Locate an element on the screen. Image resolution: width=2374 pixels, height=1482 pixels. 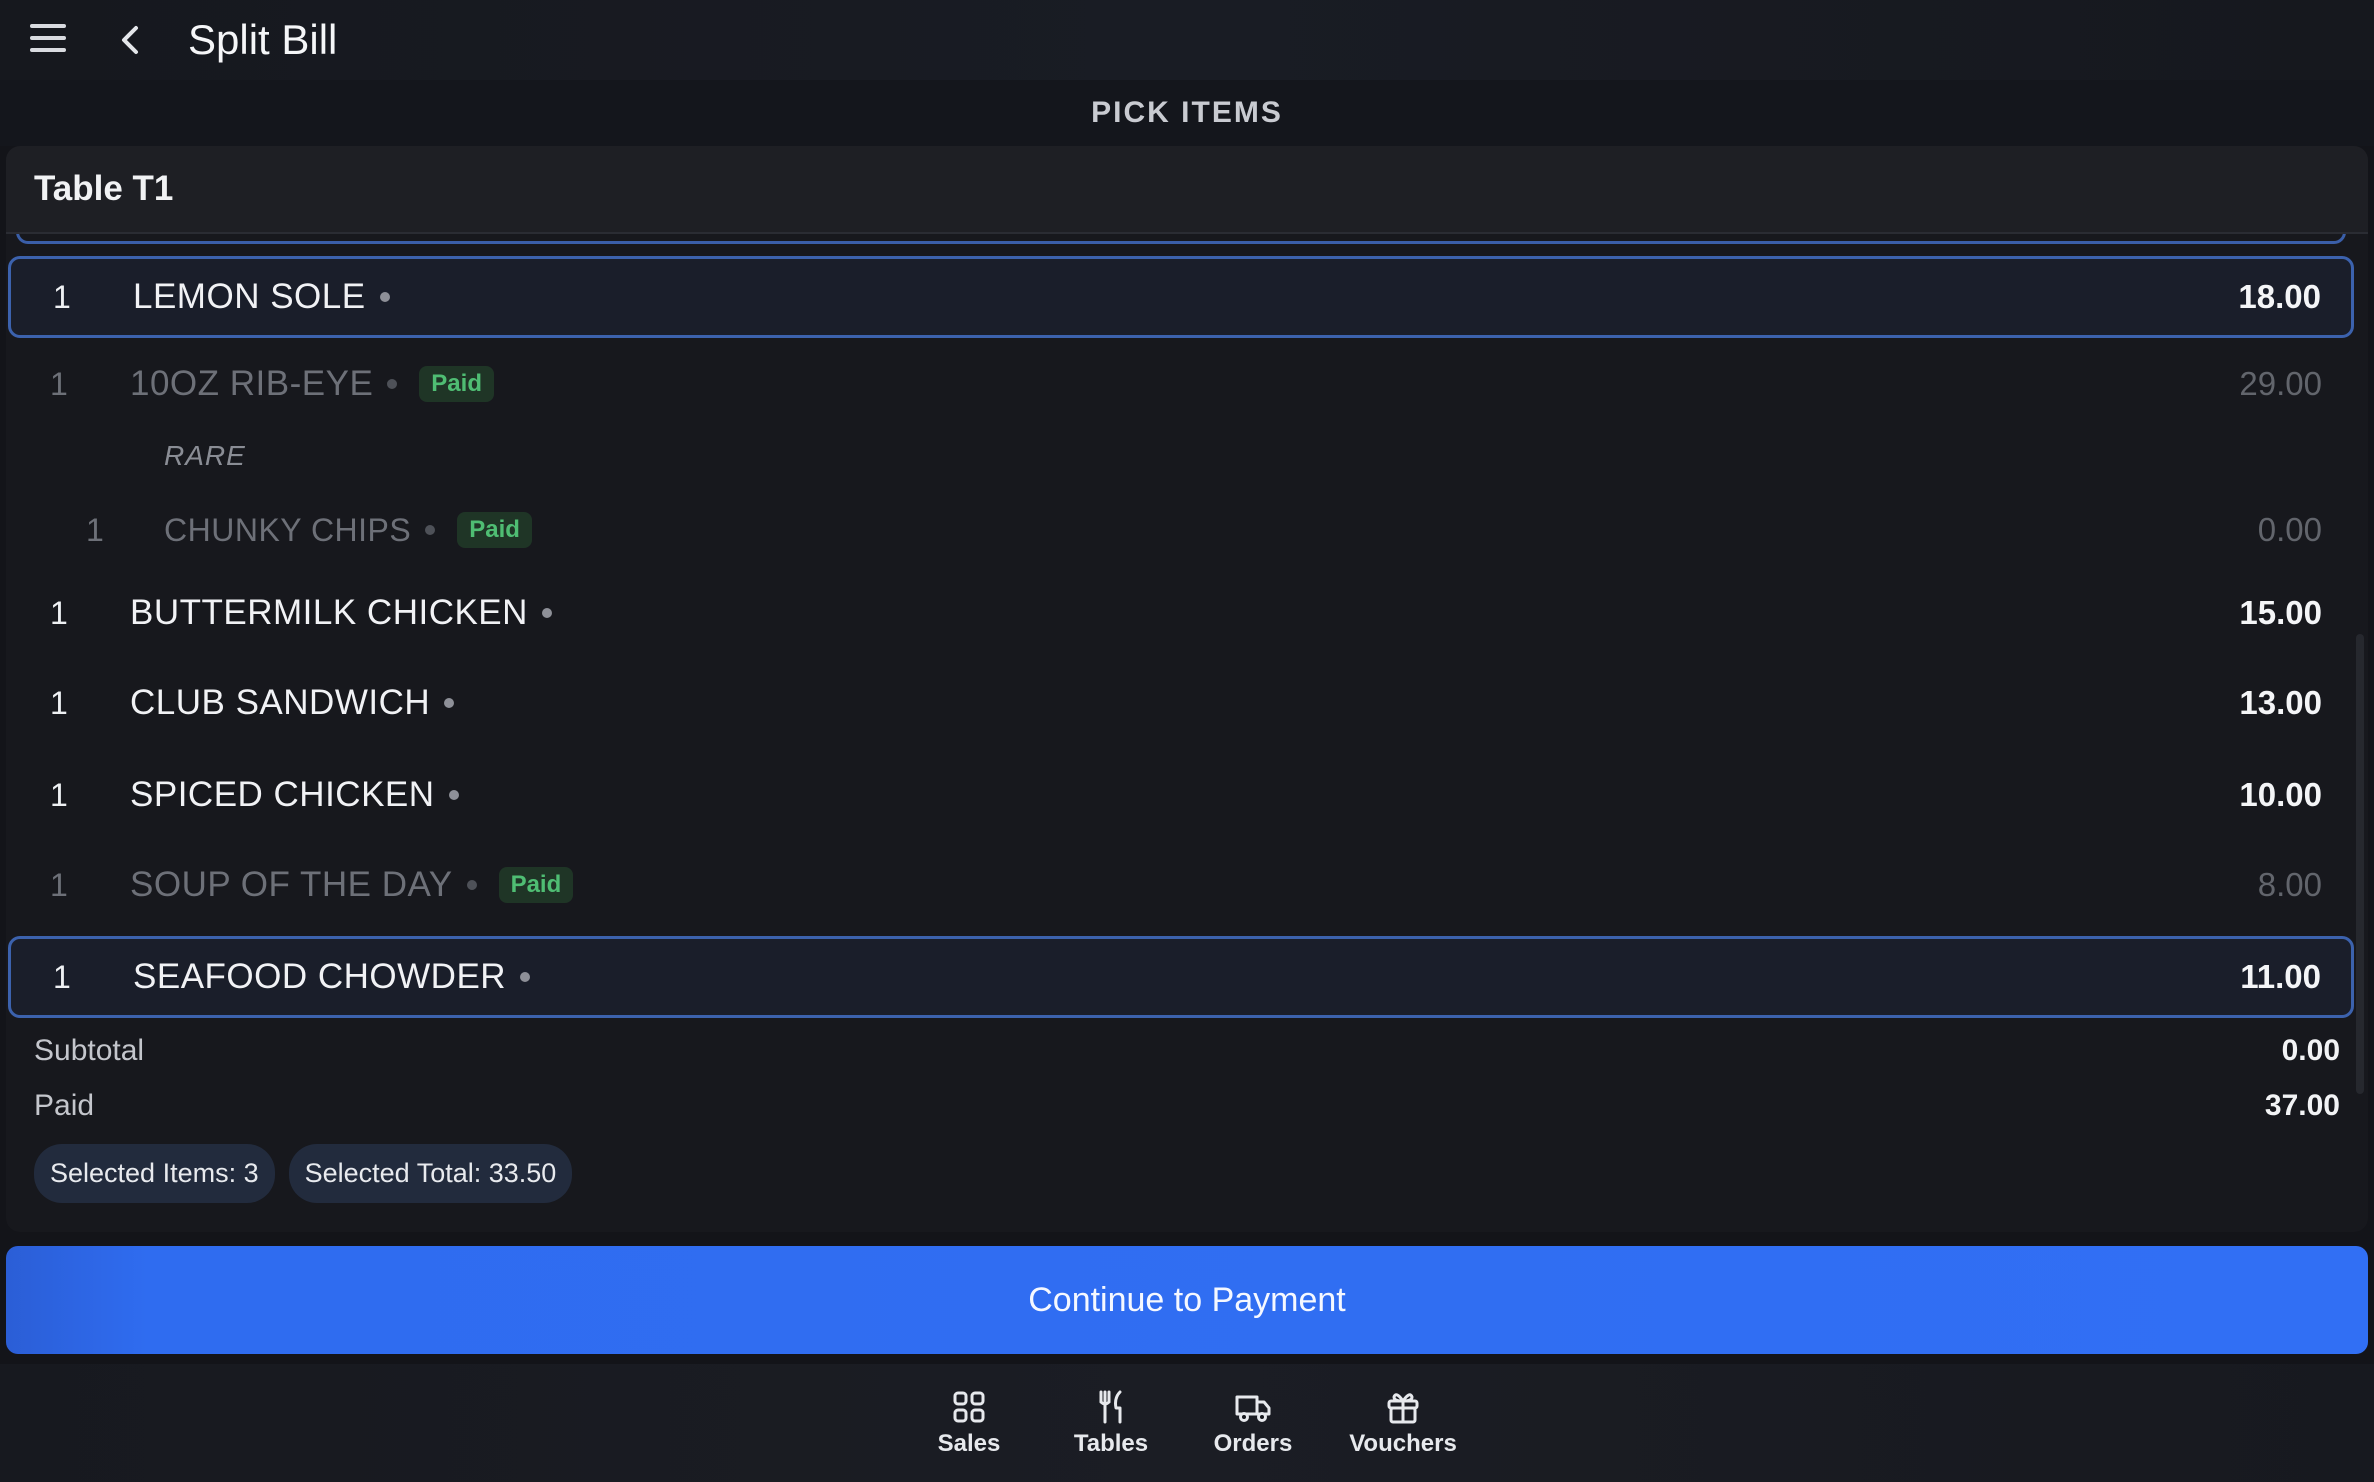
nav-sales: Sales is located at coordinates (969, 1423).